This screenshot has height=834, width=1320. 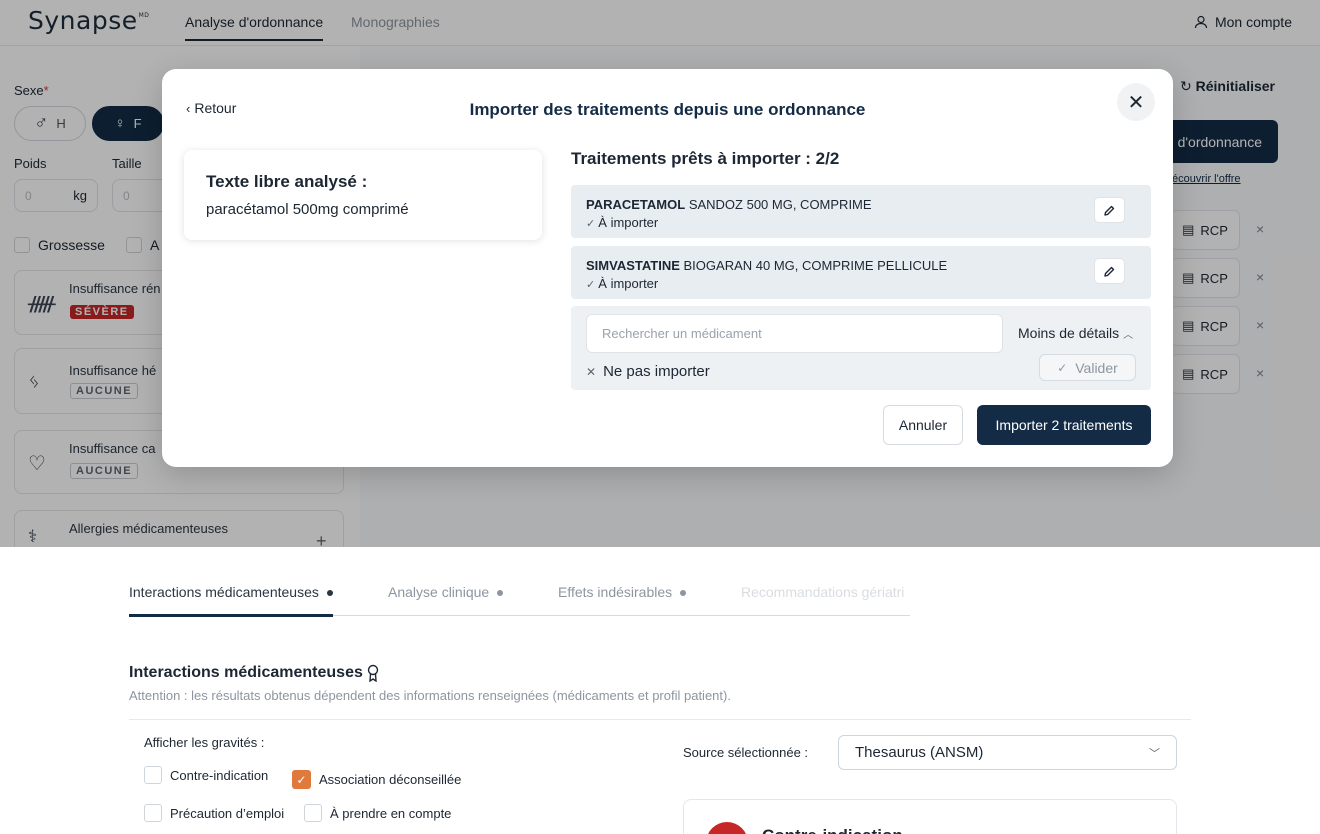 I want to click on active-tab-indicator, so click(x=231, y=615).